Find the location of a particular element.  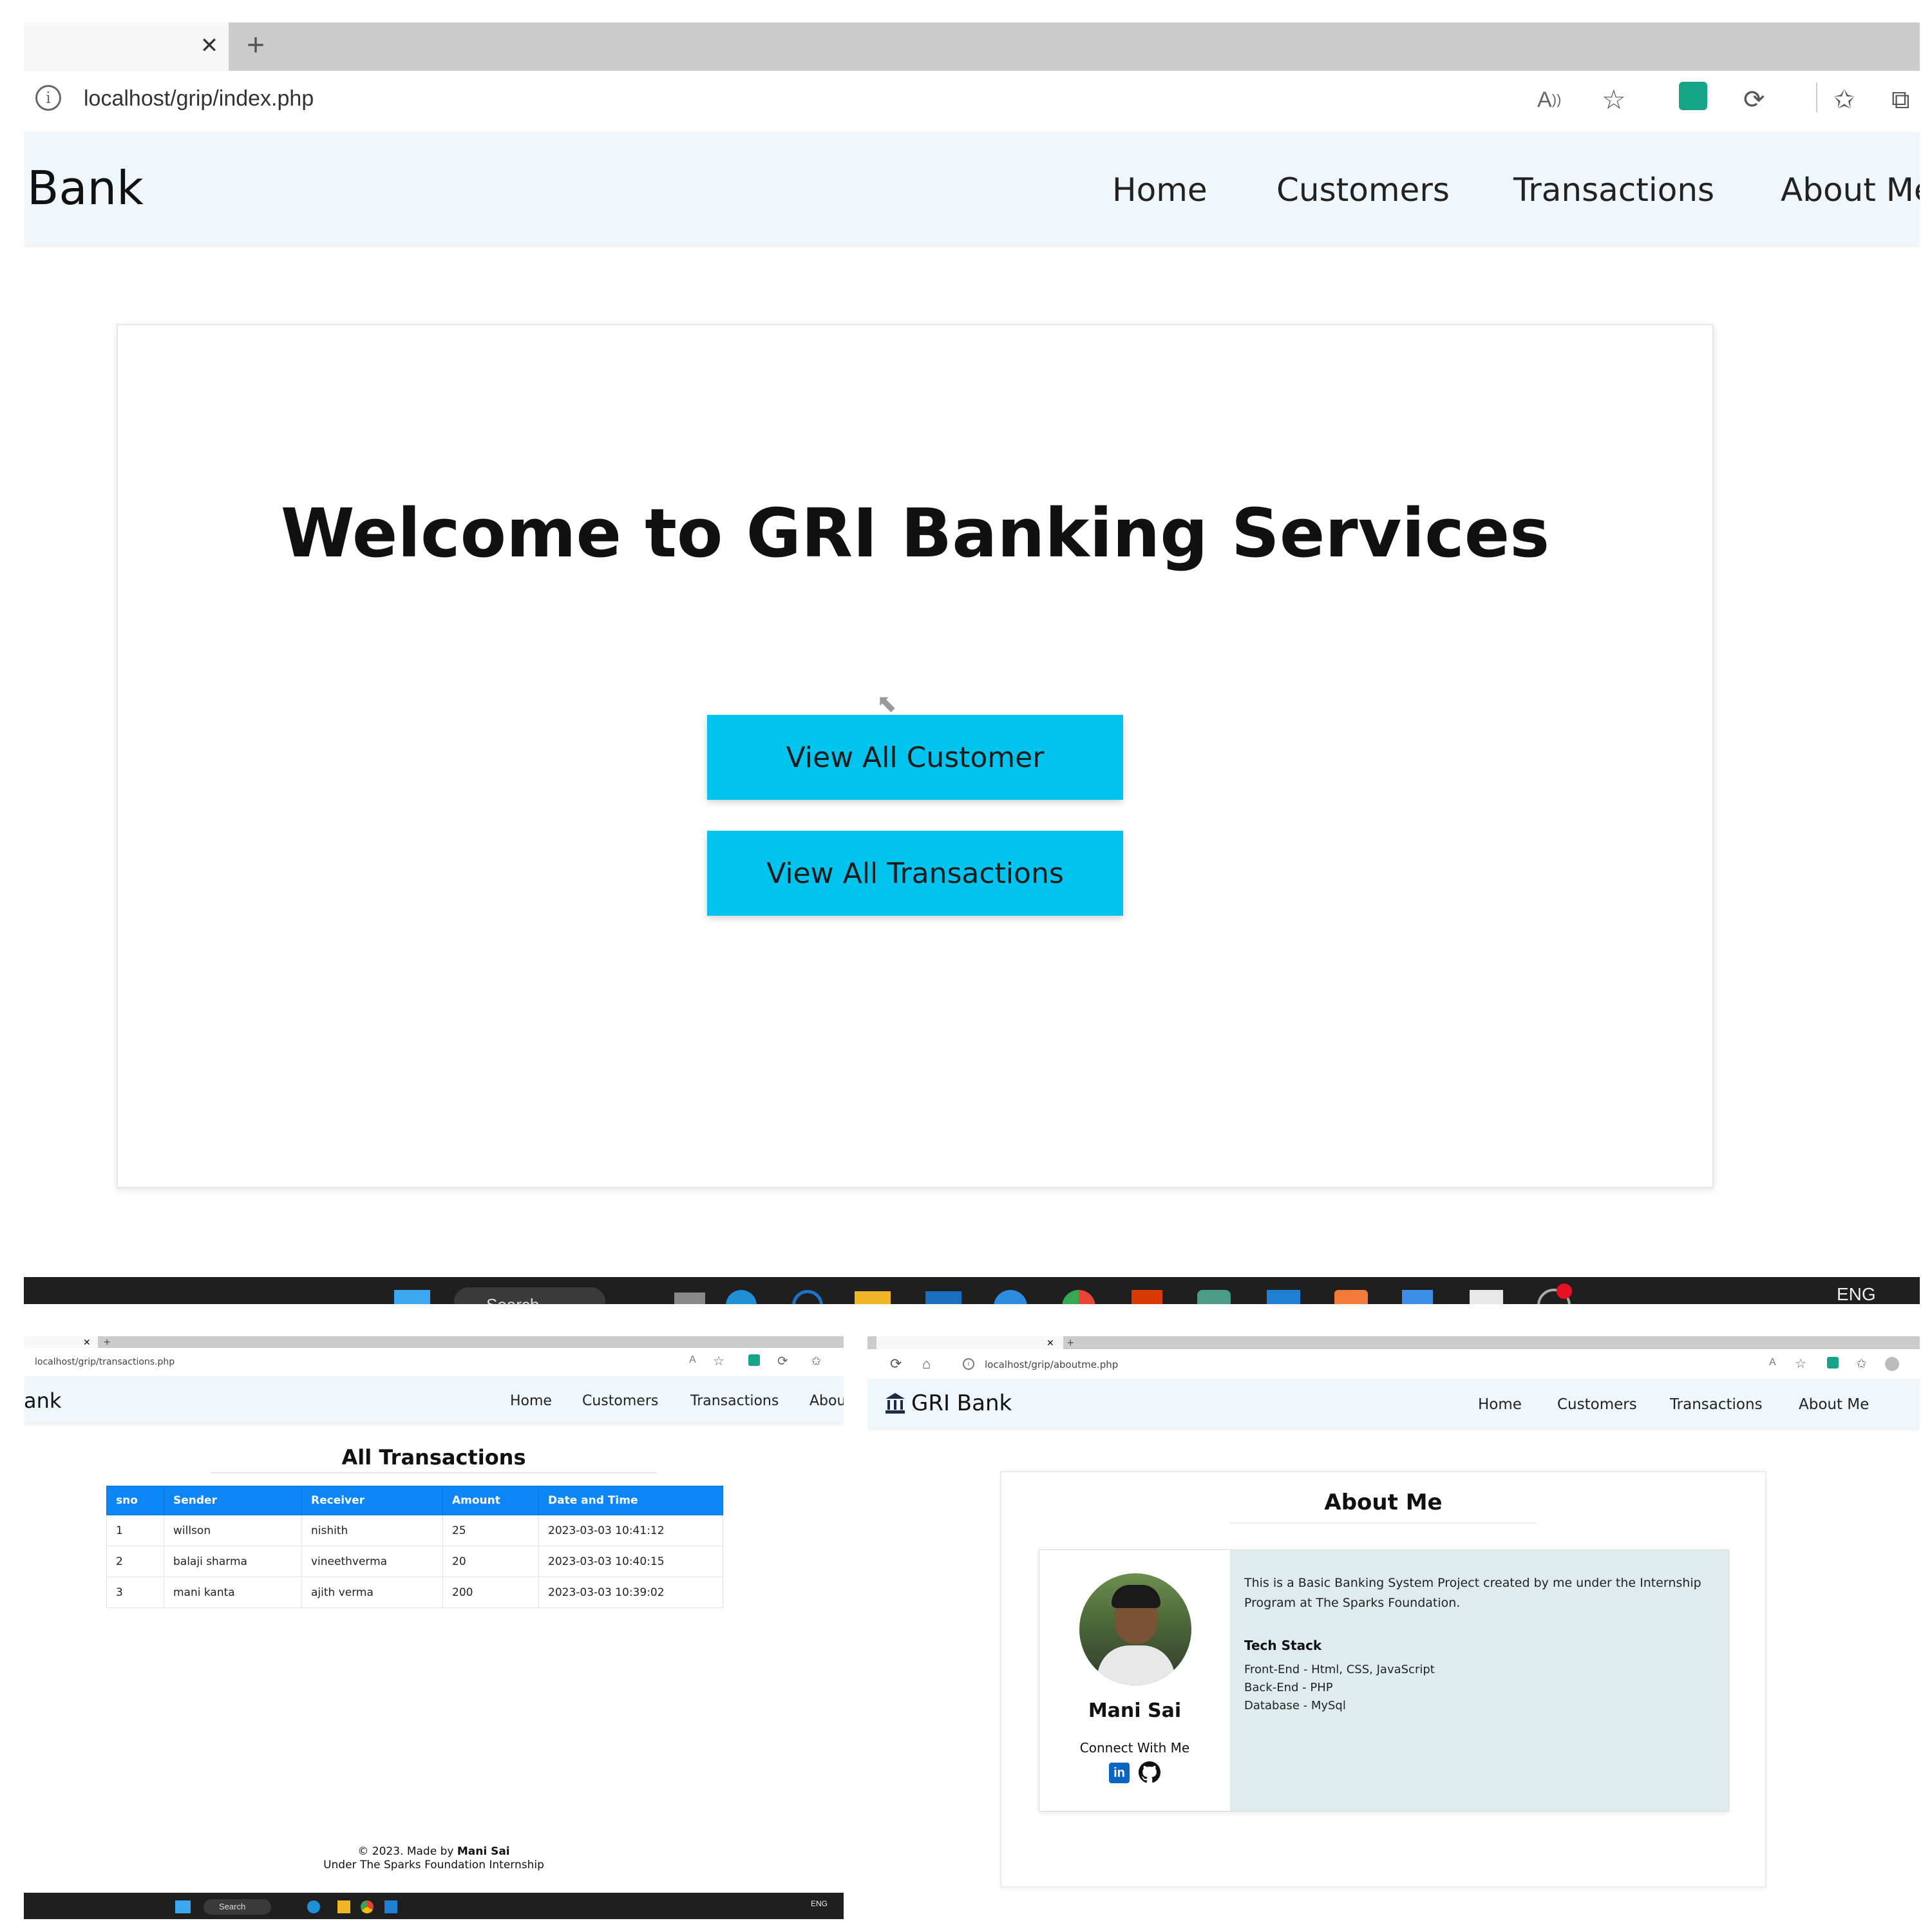

linkedin-icon: in is located at coordinates (1119, 1773).